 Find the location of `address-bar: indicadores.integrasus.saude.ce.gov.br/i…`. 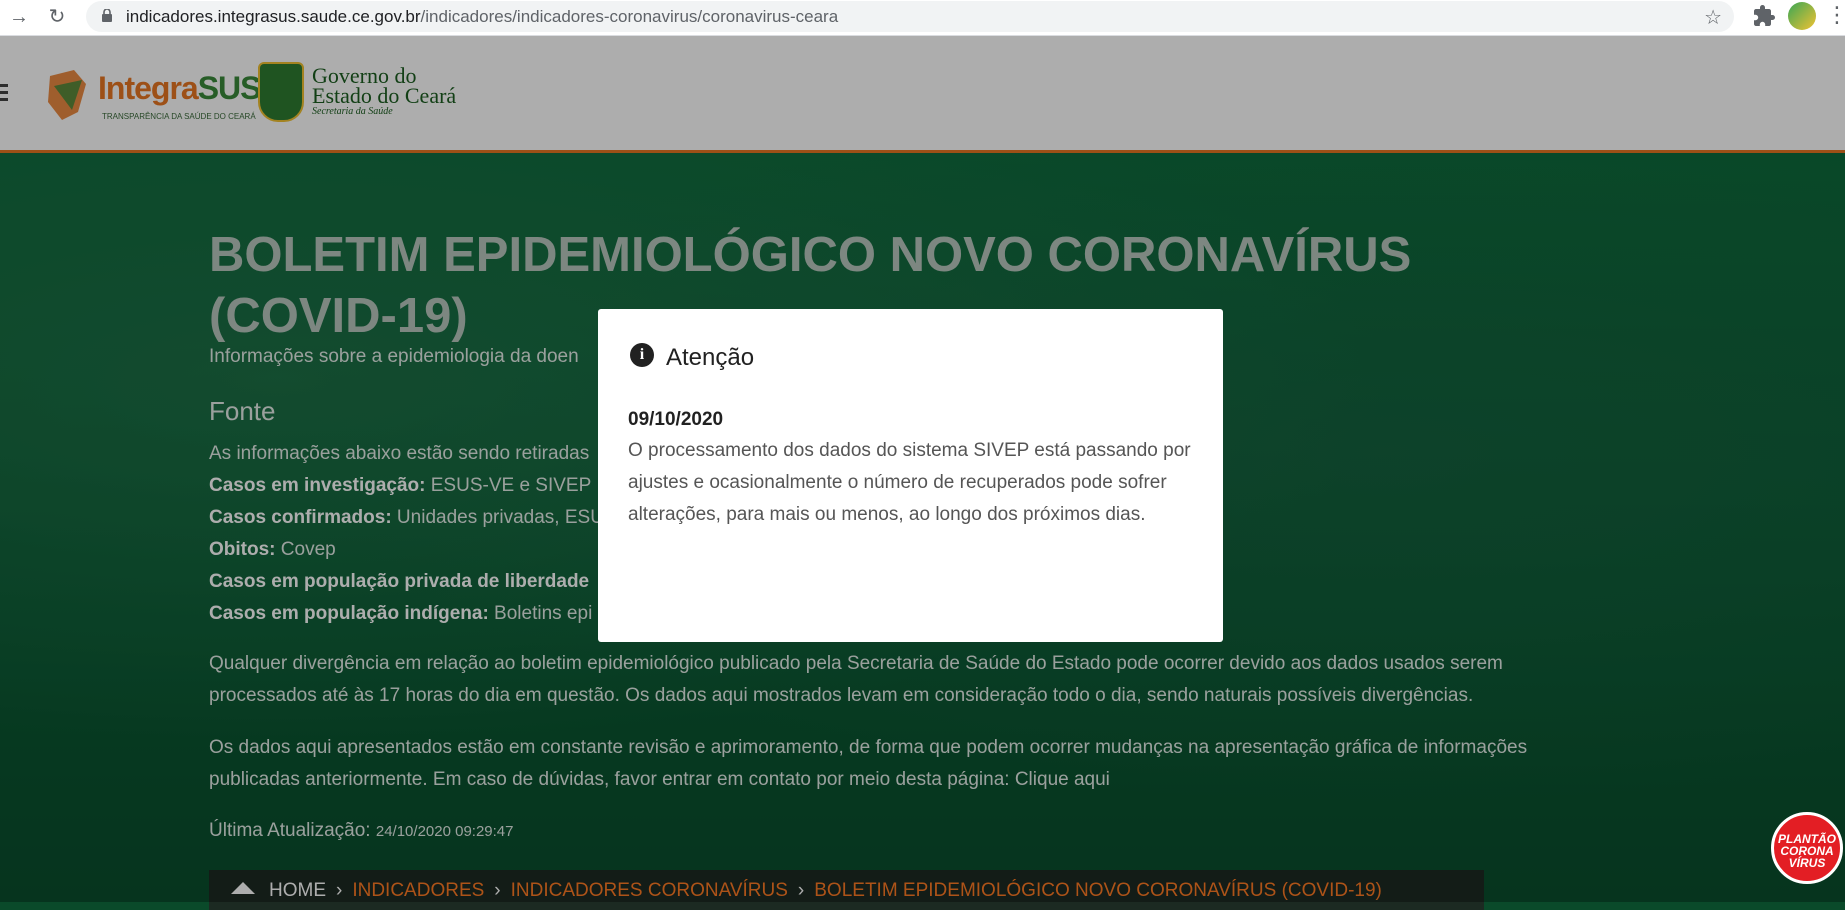

address-bar: indicadores.integrasus.saude.ce.gov.br/i… is located at coordinates (910, 16).